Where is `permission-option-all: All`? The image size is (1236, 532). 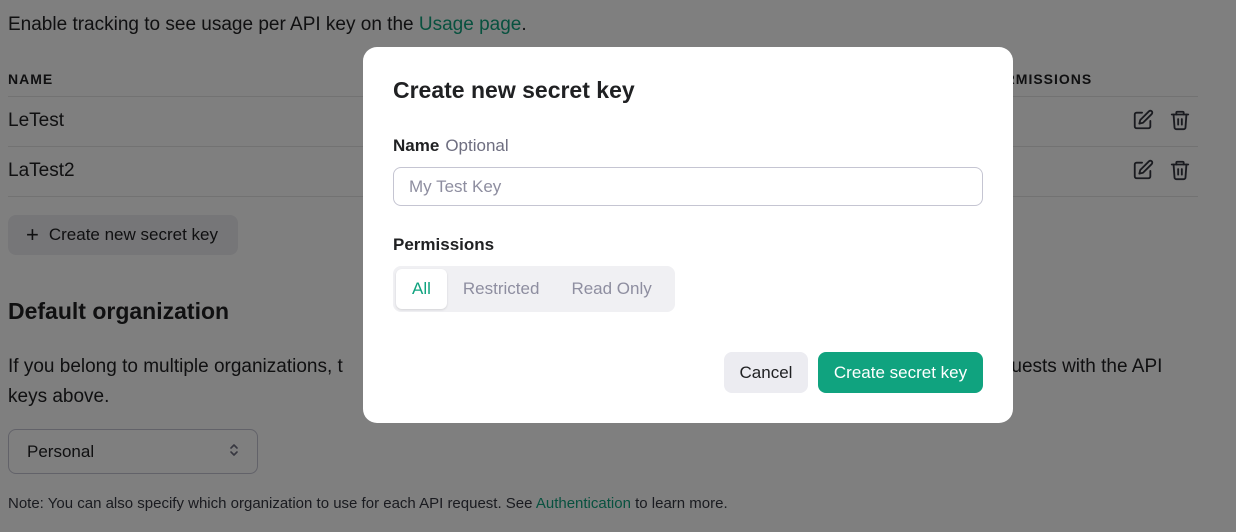 permission-option-all: All is located at coordinates (421, 289).